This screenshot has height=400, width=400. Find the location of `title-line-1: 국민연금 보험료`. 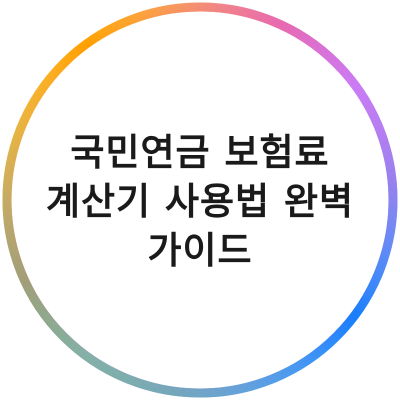

title-line-1: 국민연금 보험료 is located at coordinates (200, 152).